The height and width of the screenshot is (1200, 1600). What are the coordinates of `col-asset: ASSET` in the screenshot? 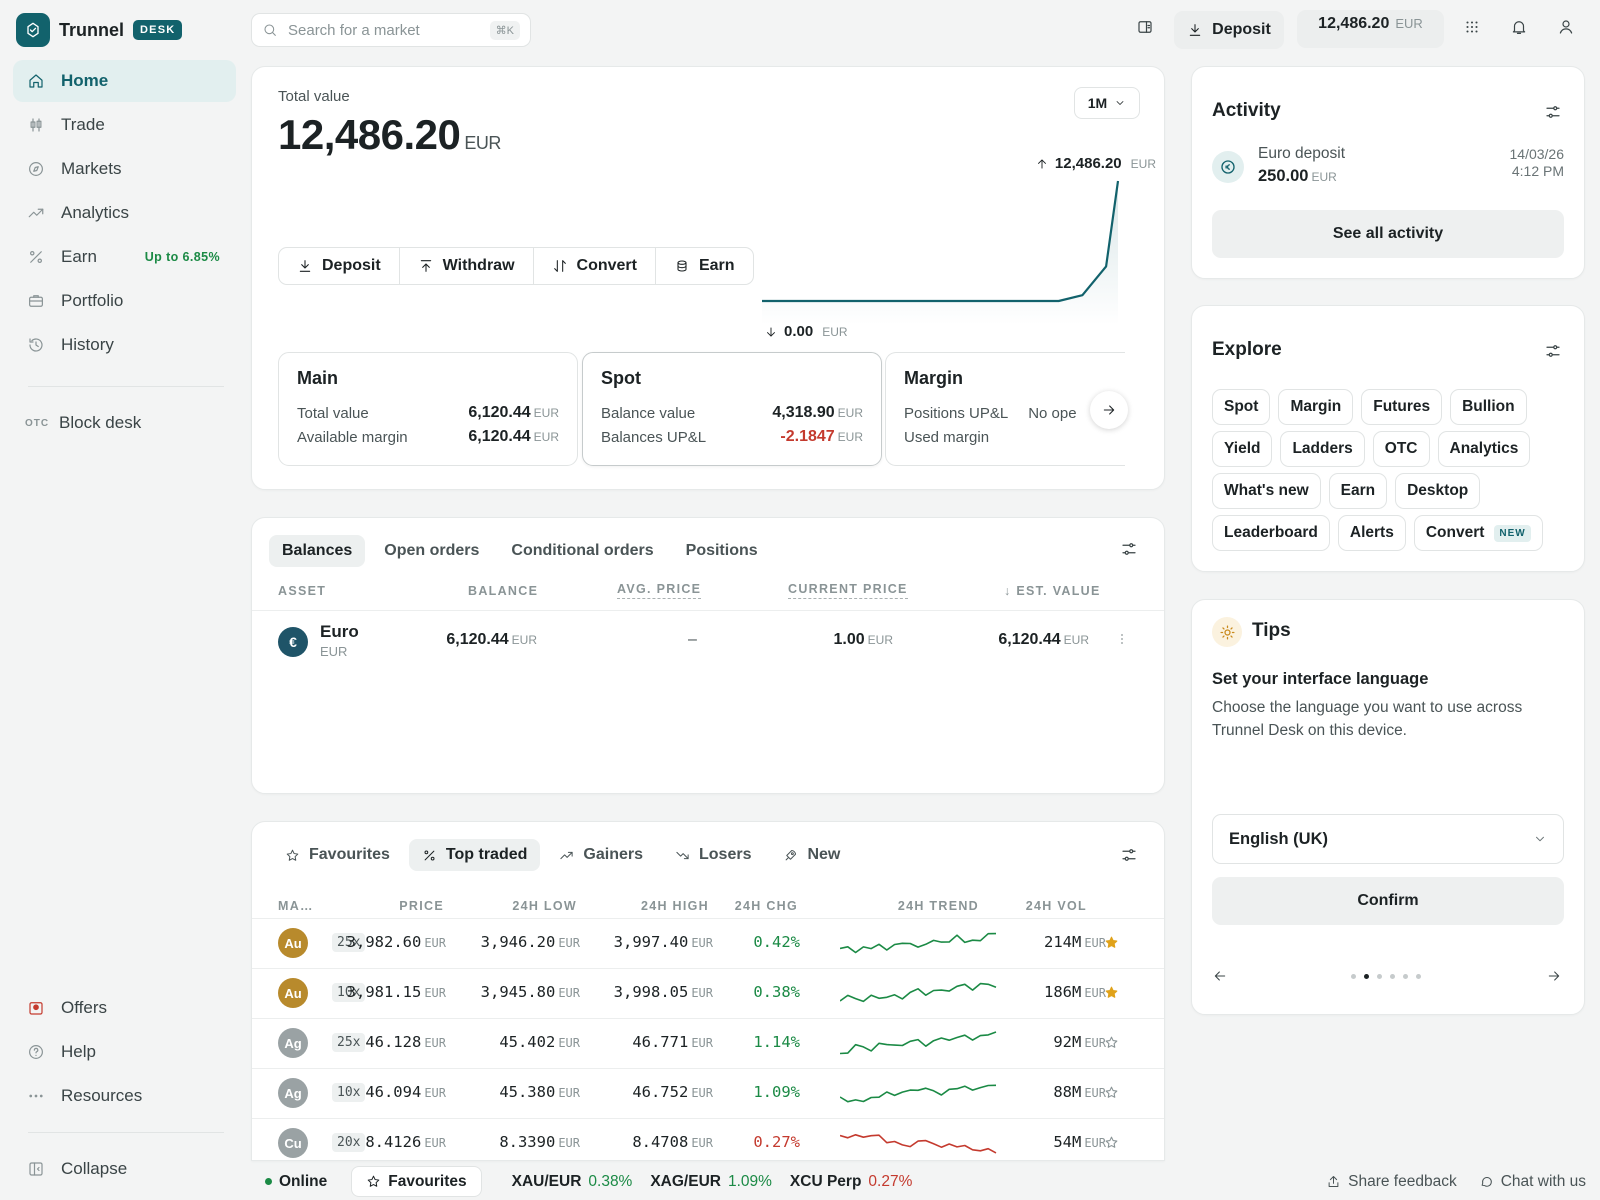 It's located at (302, 591).